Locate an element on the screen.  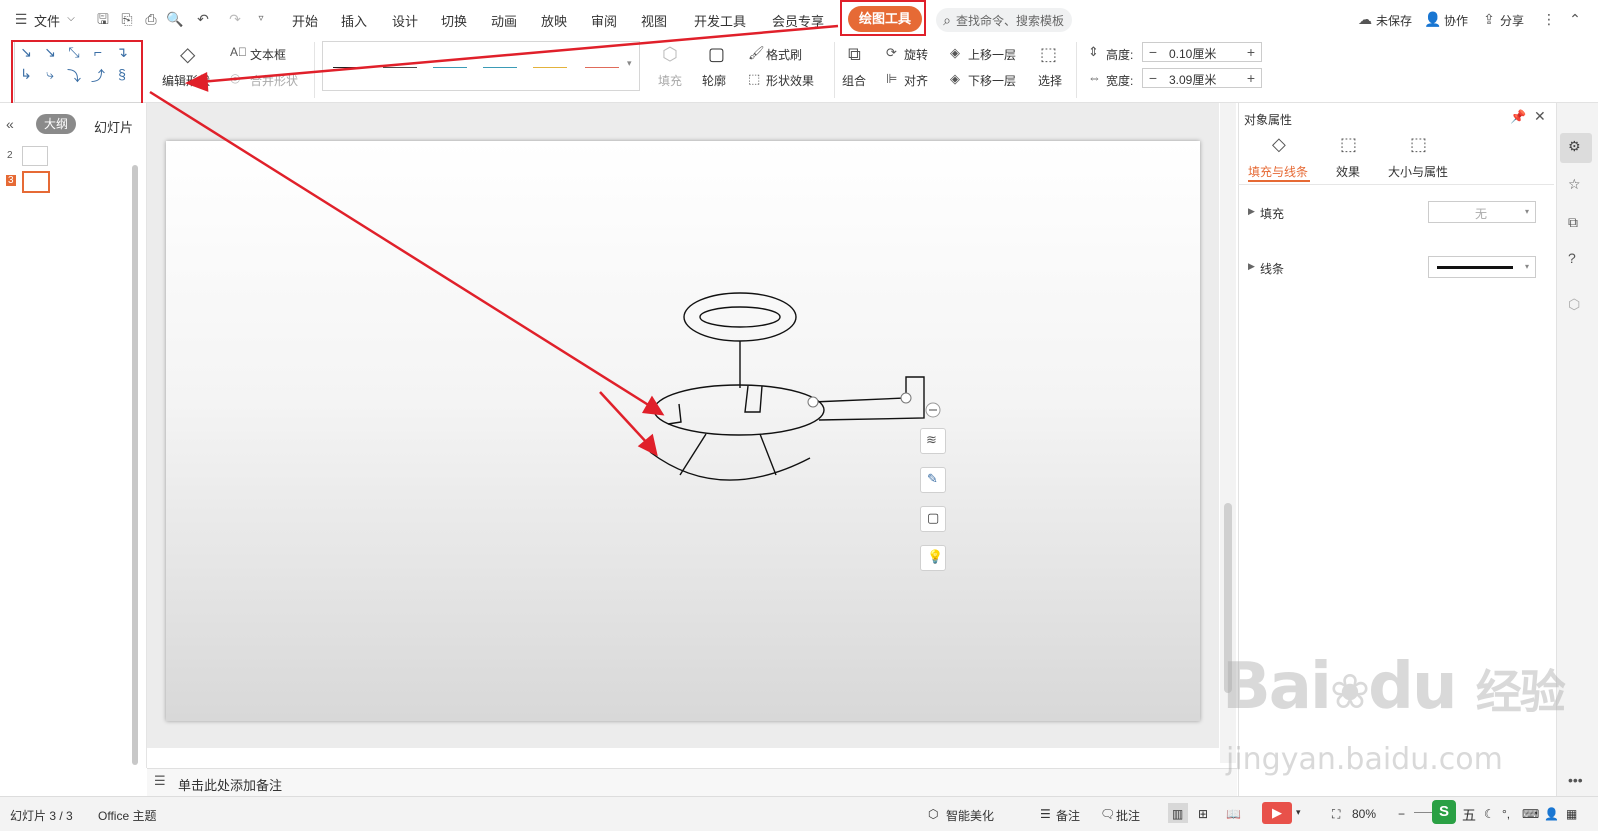
cube-icon: ⬡ is located at coordinates (1574, 304).